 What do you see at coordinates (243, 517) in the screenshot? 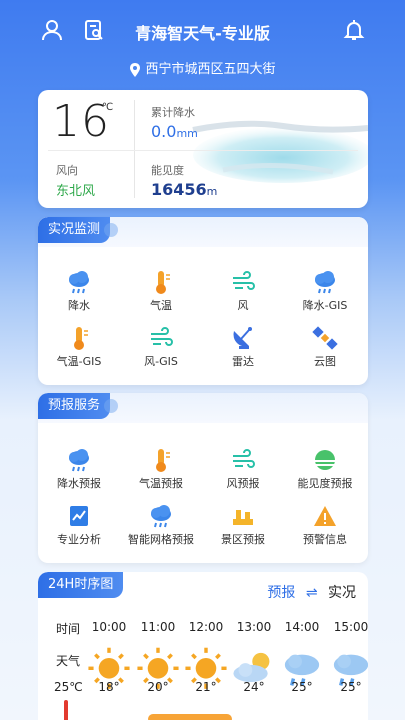
I see `scenic-icon` at bounding box center [243, 517].